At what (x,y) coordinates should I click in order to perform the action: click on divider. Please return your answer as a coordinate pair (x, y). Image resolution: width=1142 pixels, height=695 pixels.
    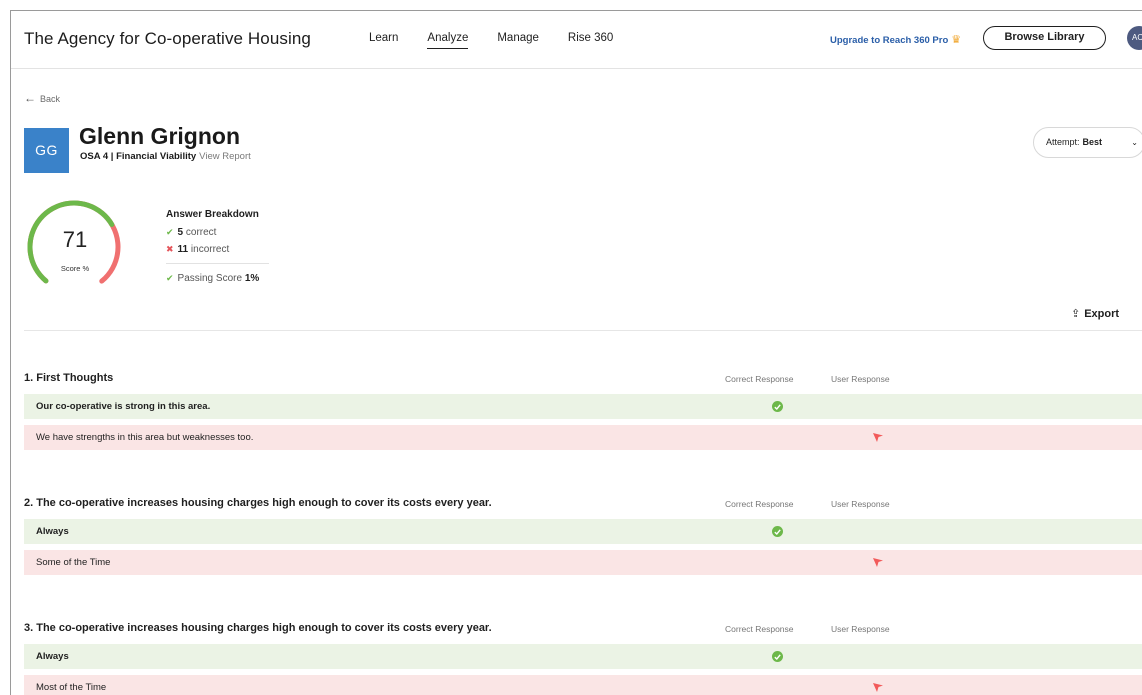
    Looking at the image, I should click on (217, 263).